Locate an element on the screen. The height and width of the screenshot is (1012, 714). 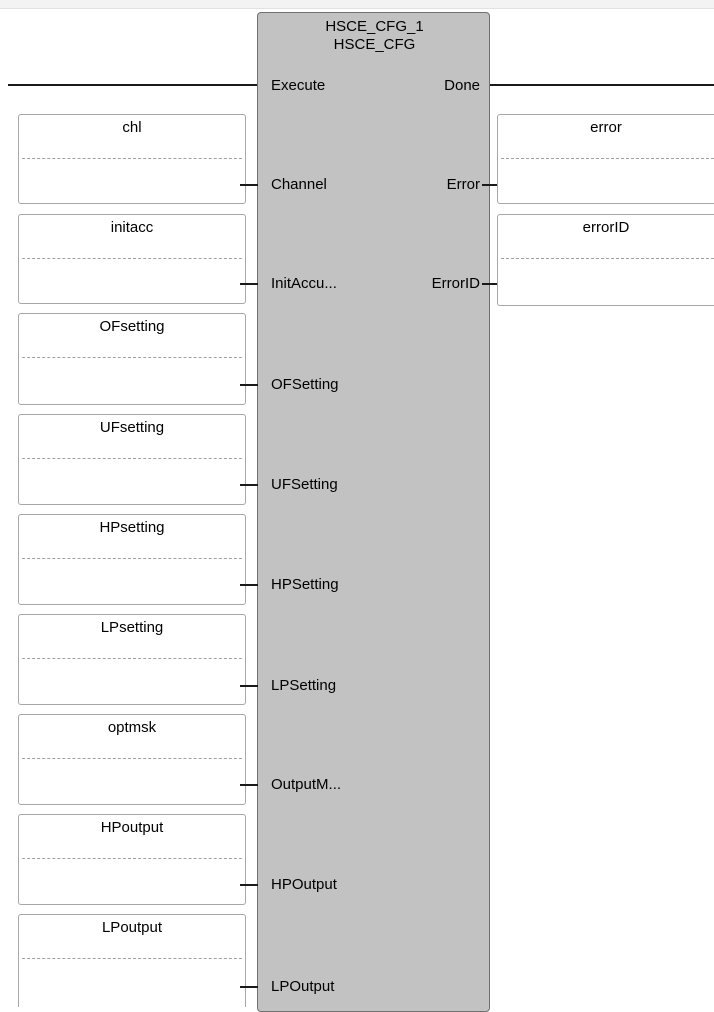
pin-done: Done is located at coordinates (462, 85).